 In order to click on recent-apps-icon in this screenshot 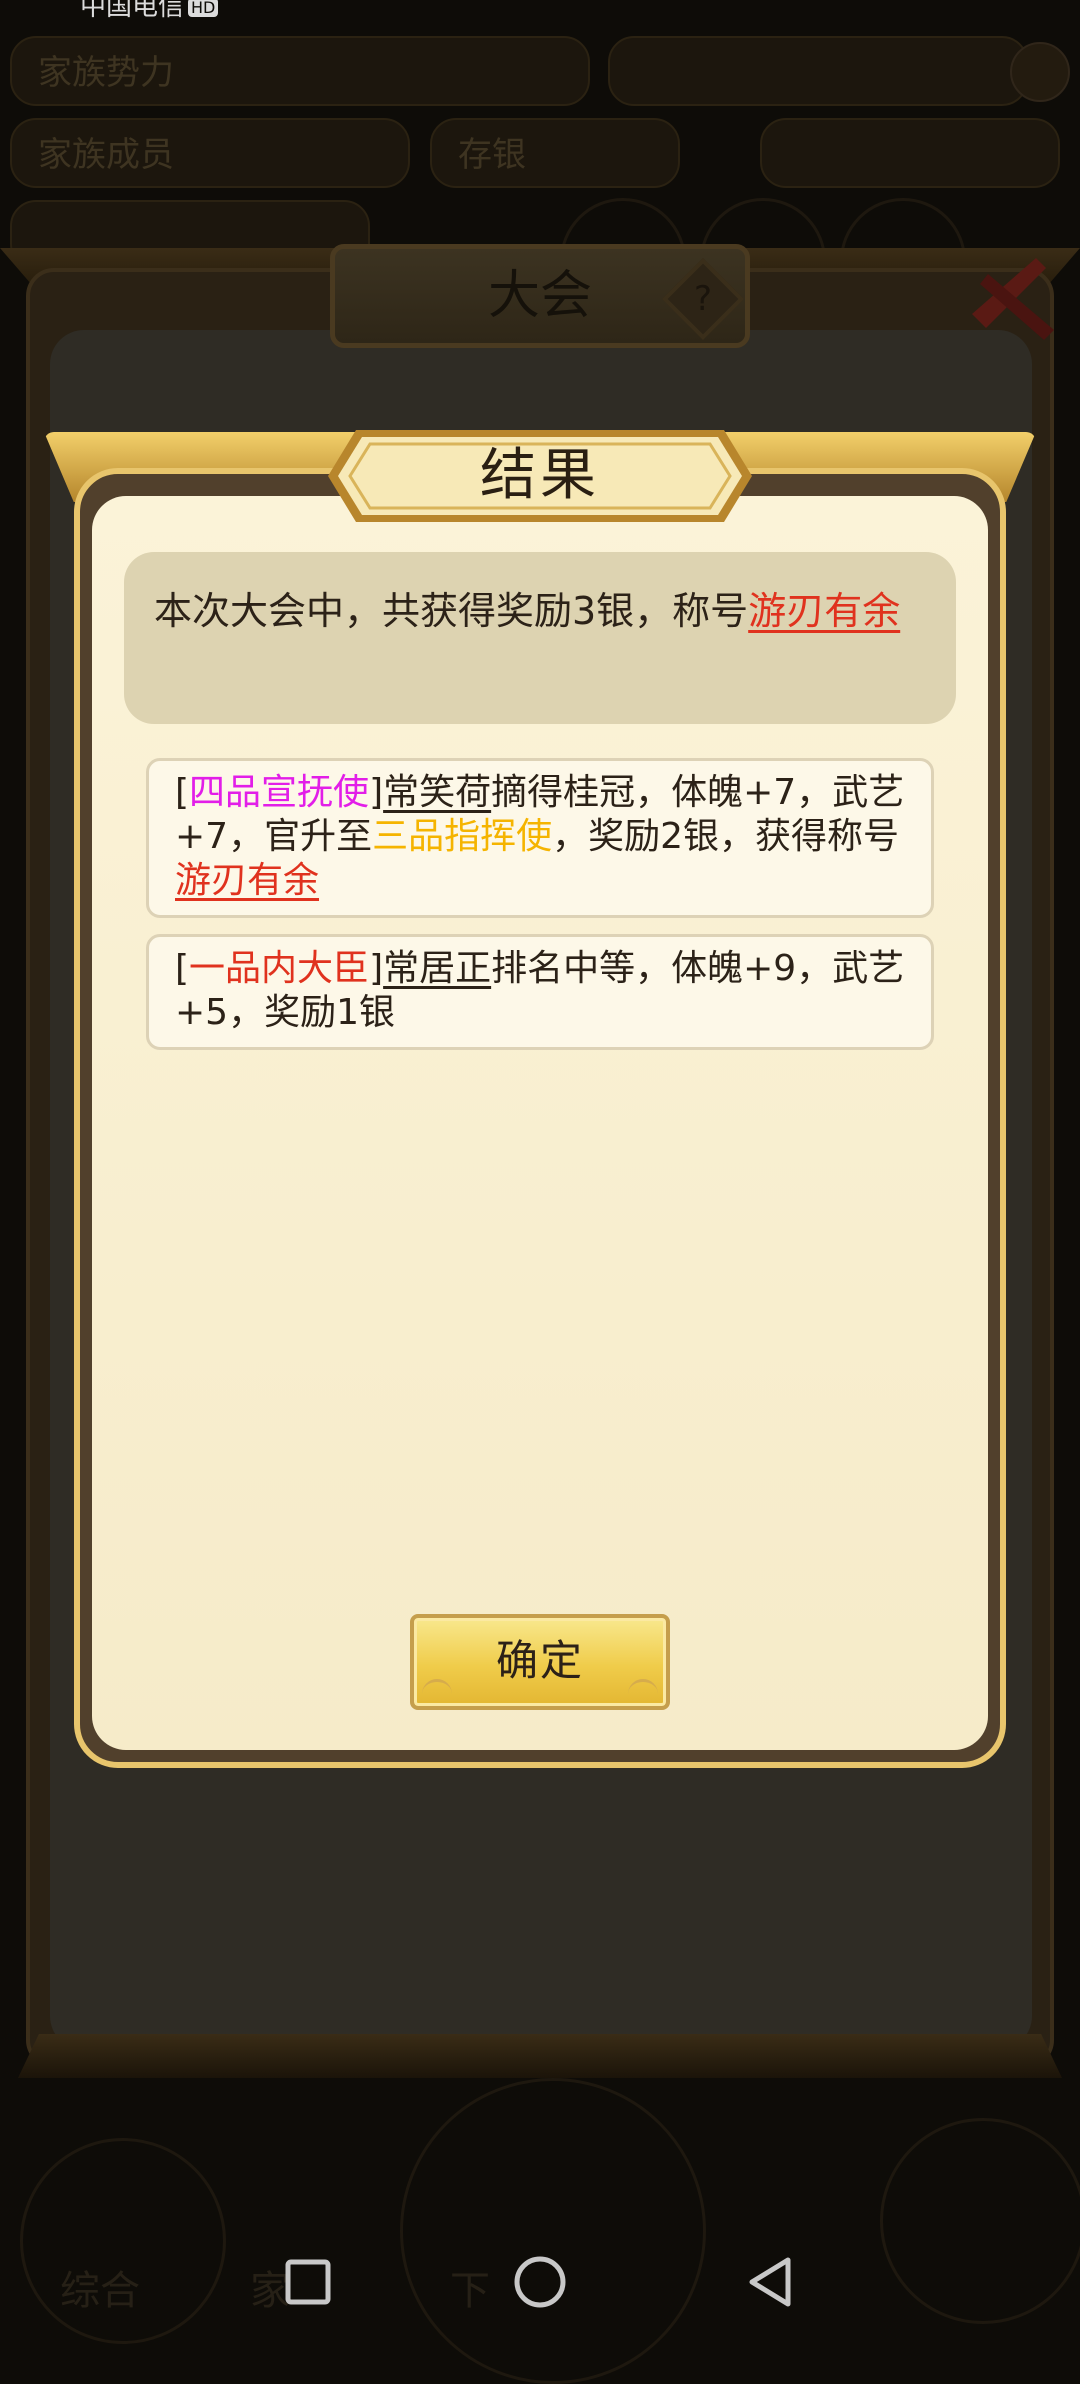, I will do `click(308, 2282)`.